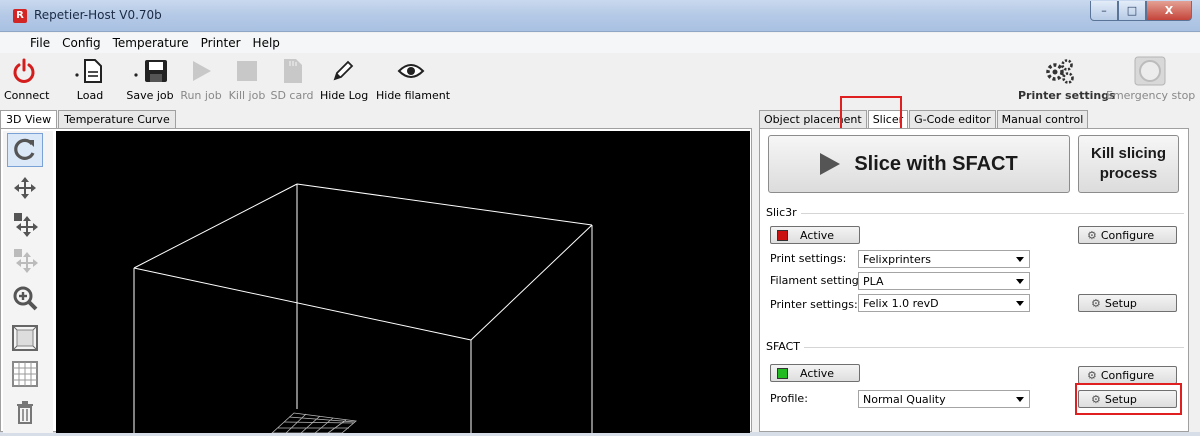 The height and width of the screenshot is (436, 1200). Describe the element at coordinates (1092, 375) in the screenshot. I see `gear-icon: ⚙` at that location.